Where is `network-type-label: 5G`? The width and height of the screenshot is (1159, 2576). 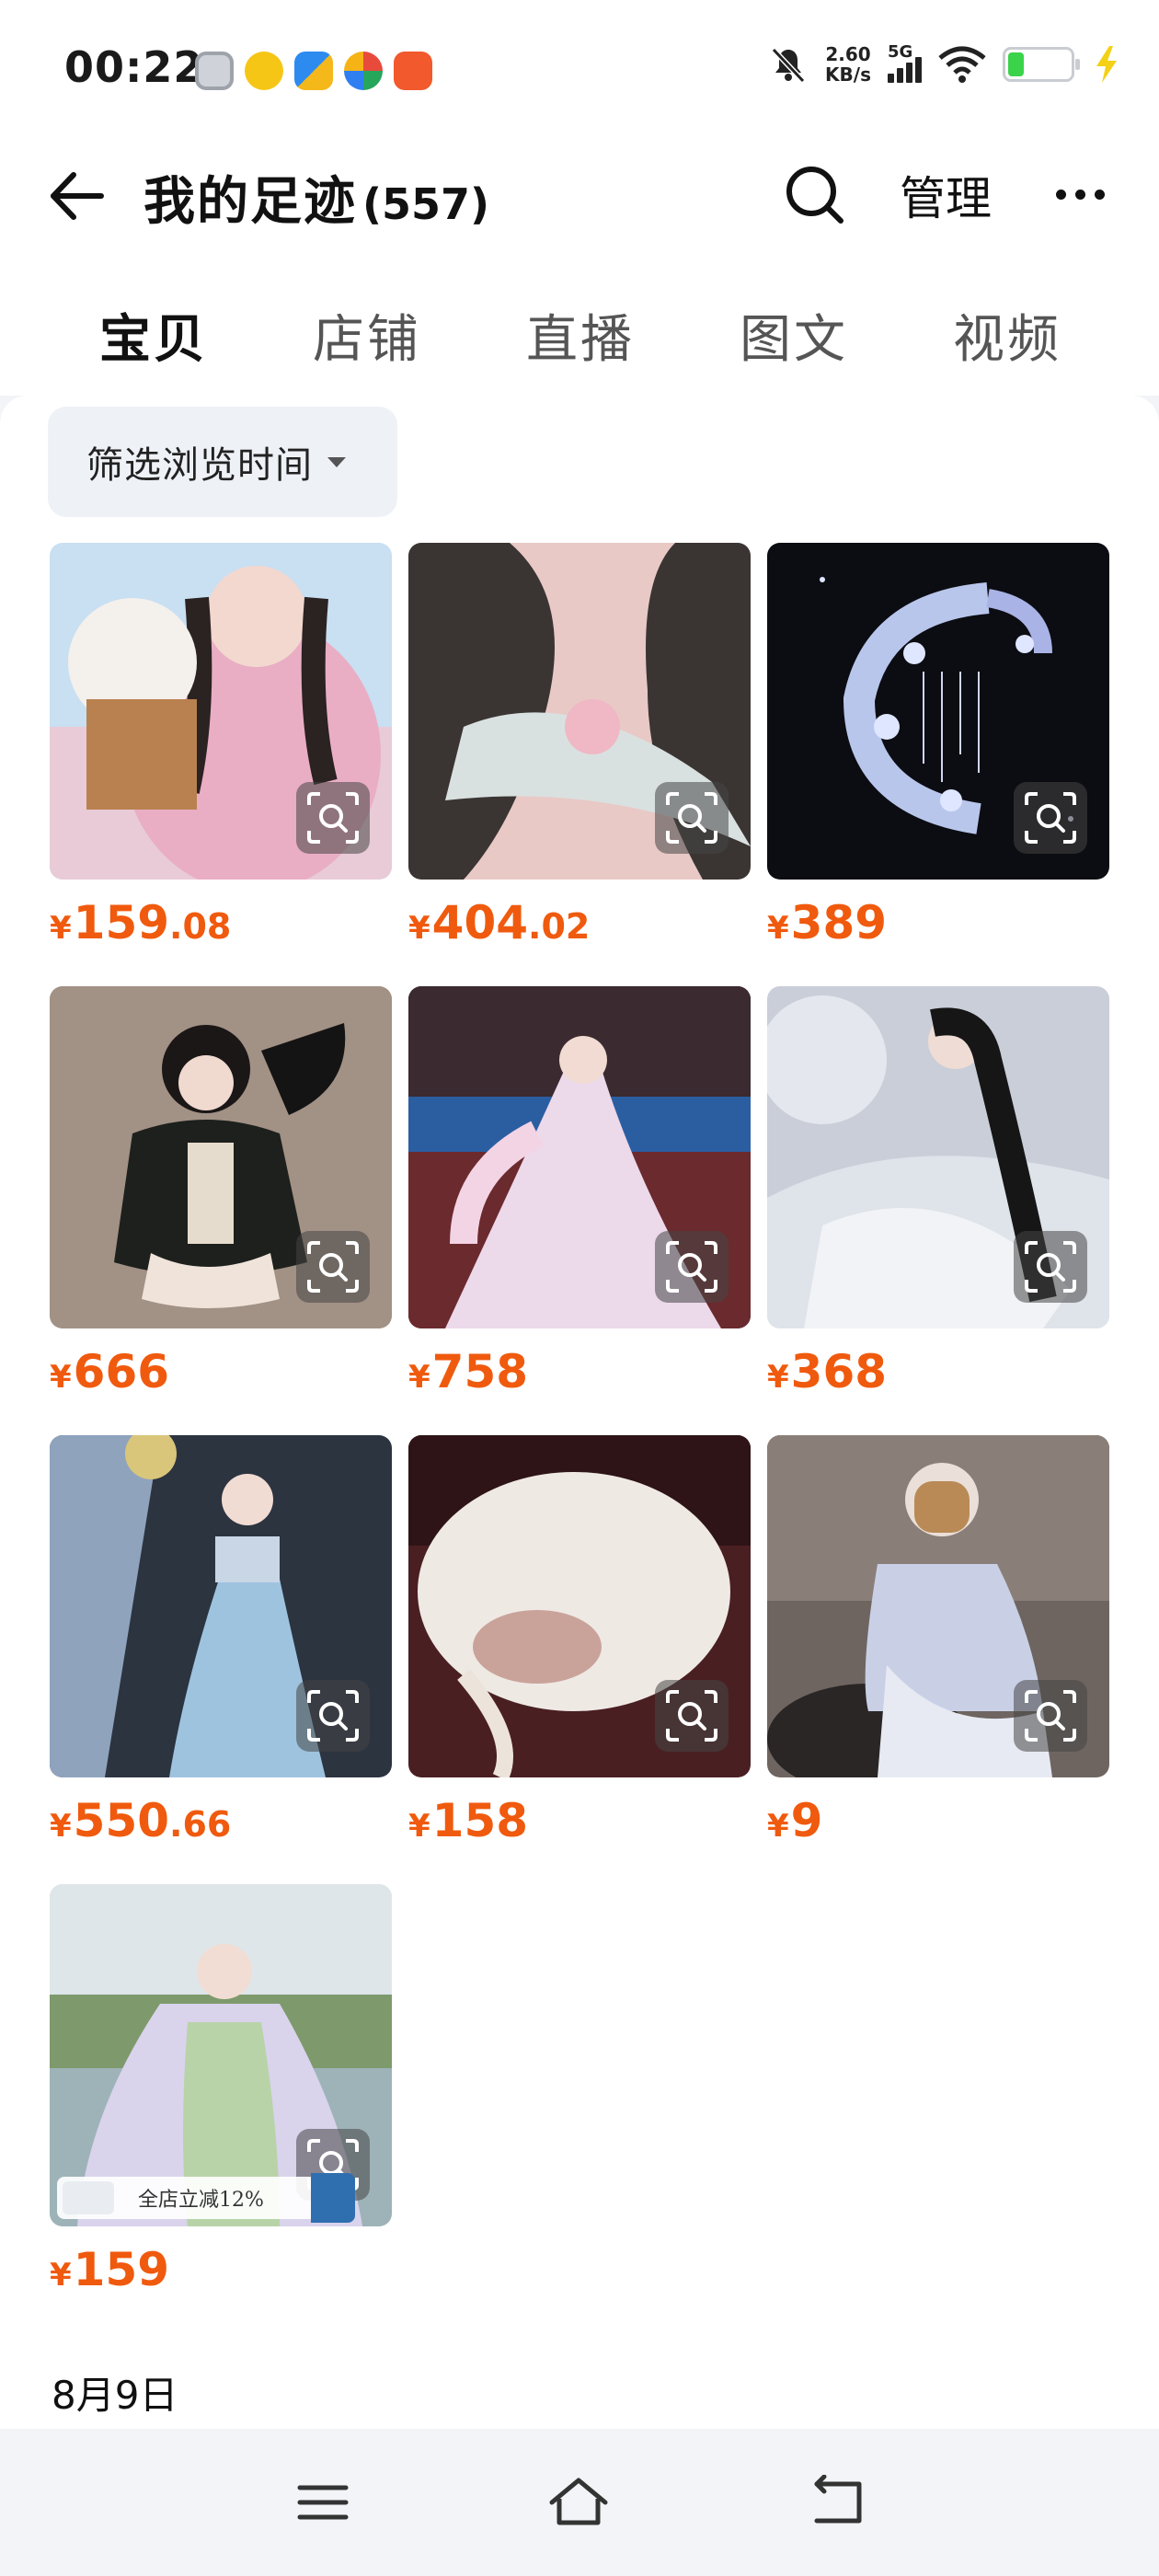
network-type-label: 5G is located at coordinates (900, 52).